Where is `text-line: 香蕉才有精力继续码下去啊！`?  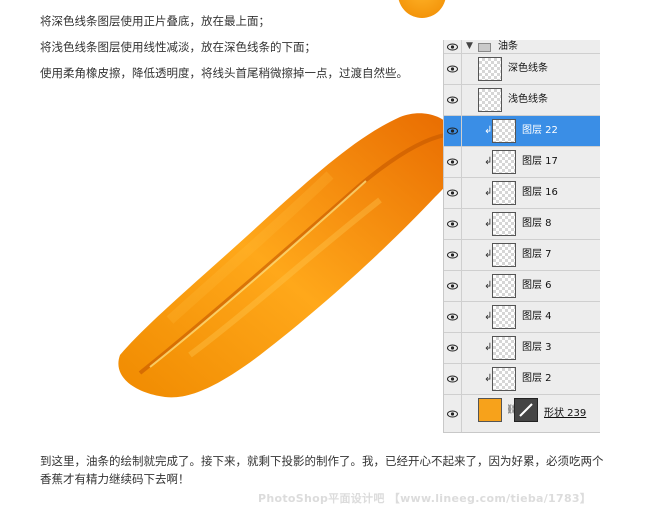 text-line: 香蕉才有精力继续码下去啊！ is located at coordinates (115, 479).